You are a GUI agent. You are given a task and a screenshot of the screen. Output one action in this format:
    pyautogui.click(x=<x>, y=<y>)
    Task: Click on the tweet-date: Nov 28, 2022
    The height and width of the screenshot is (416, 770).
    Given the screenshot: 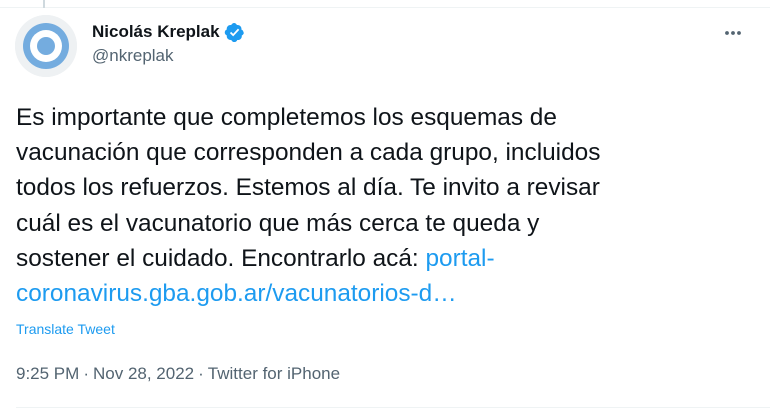 What is the action you would take?
    pyautogui.click(x=143, y=373)
    